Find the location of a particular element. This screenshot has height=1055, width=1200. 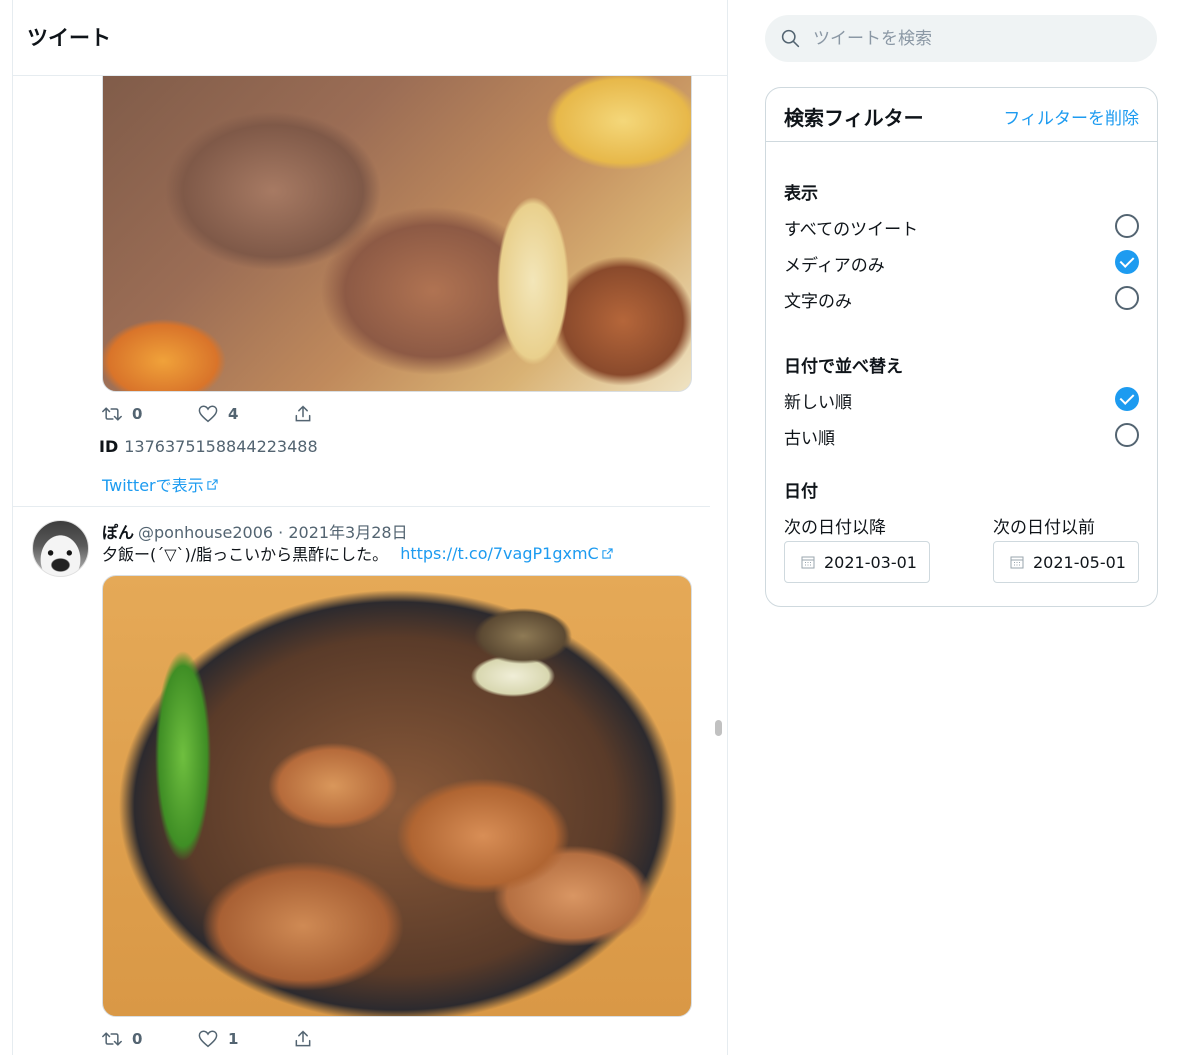

radio-media-only is located at coordinates (1127, 262).